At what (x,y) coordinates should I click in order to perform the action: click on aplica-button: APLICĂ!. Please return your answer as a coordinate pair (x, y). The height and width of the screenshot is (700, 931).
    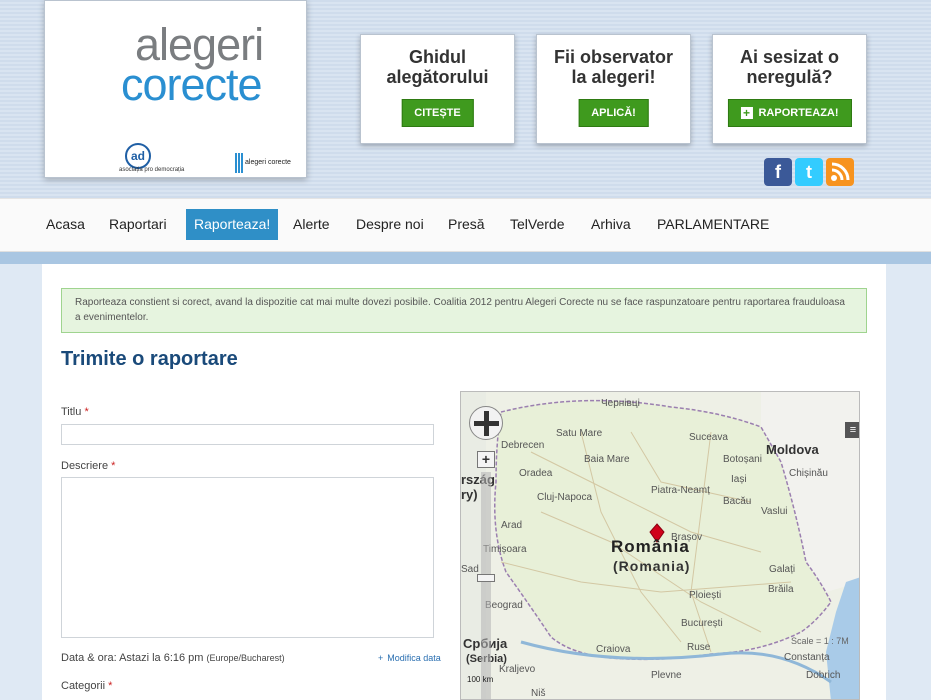
    Looking at the image, I should click on (613, 113).